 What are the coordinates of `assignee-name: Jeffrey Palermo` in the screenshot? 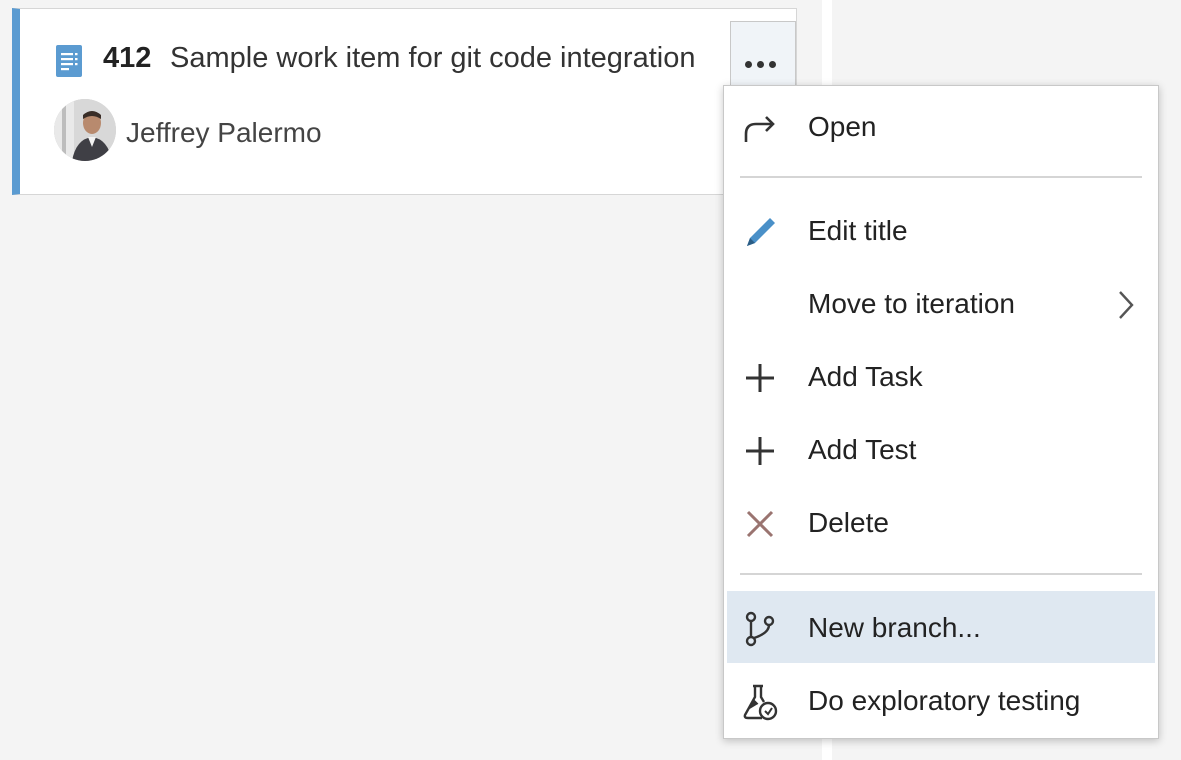 It's located at (224, 133).